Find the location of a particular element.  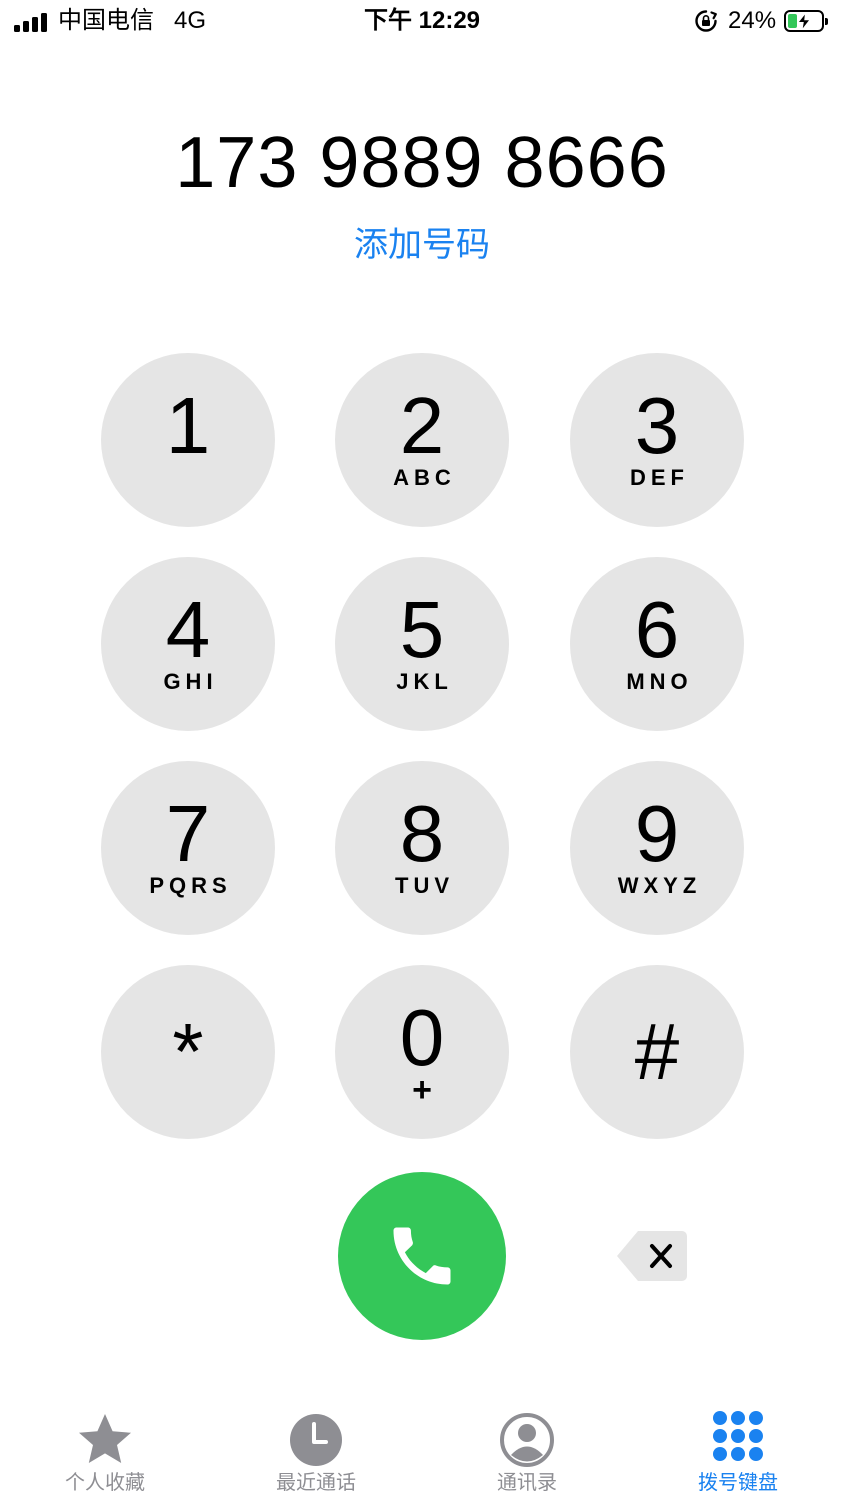

phone-icon is located at coordinates (422, 1256).